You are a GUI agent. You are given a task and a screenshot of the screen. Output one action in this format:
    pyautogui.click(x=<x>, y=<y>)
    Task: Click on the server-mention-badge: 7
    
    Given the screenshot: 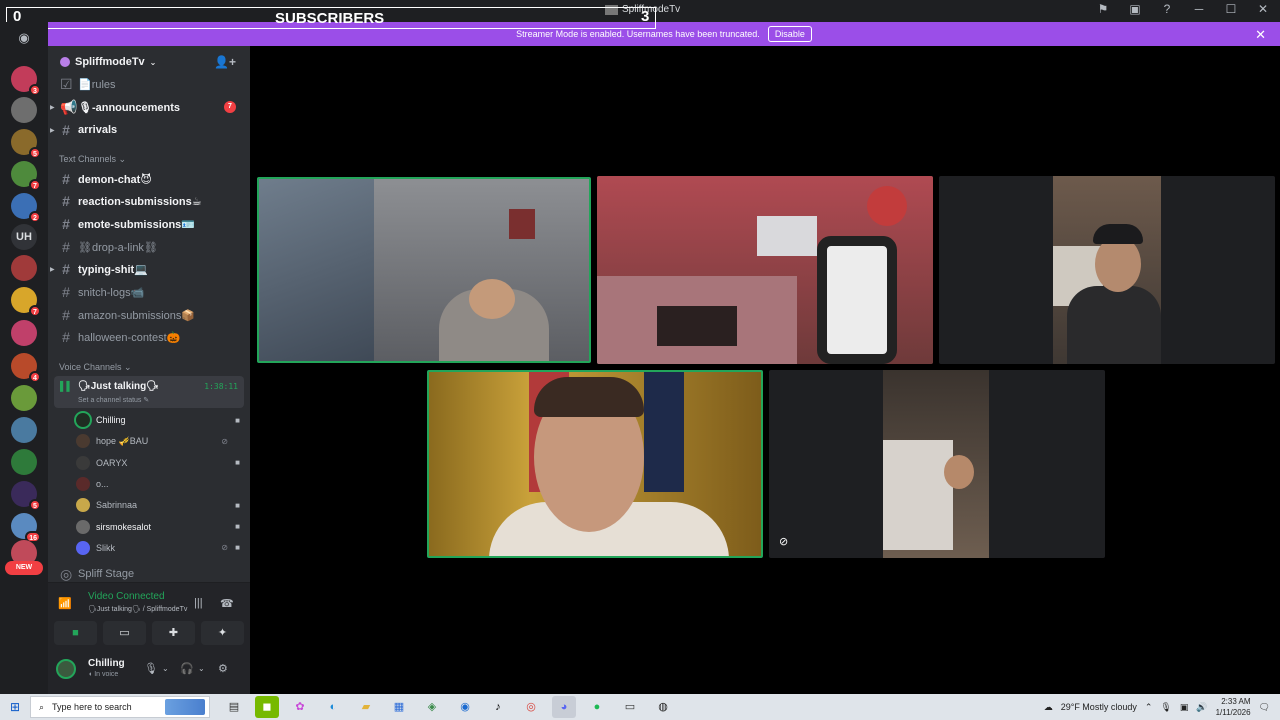 What is the action you would take?
    pyautogui.click(x=35, y=185)
    